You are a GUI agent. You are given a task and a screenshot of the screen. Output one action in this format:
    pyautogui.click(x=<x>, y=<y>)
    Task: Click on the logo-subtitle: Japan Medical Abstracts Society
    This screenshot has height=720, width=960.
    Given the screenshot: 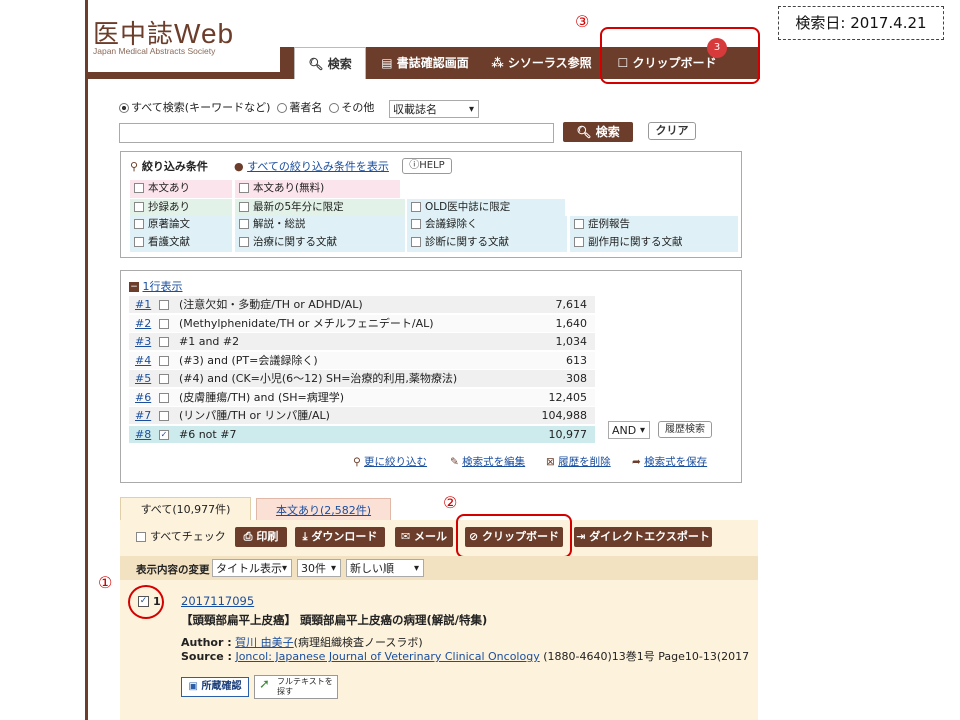 What is the action you would take?
    pyautogui.click(x=154, y=51)
    